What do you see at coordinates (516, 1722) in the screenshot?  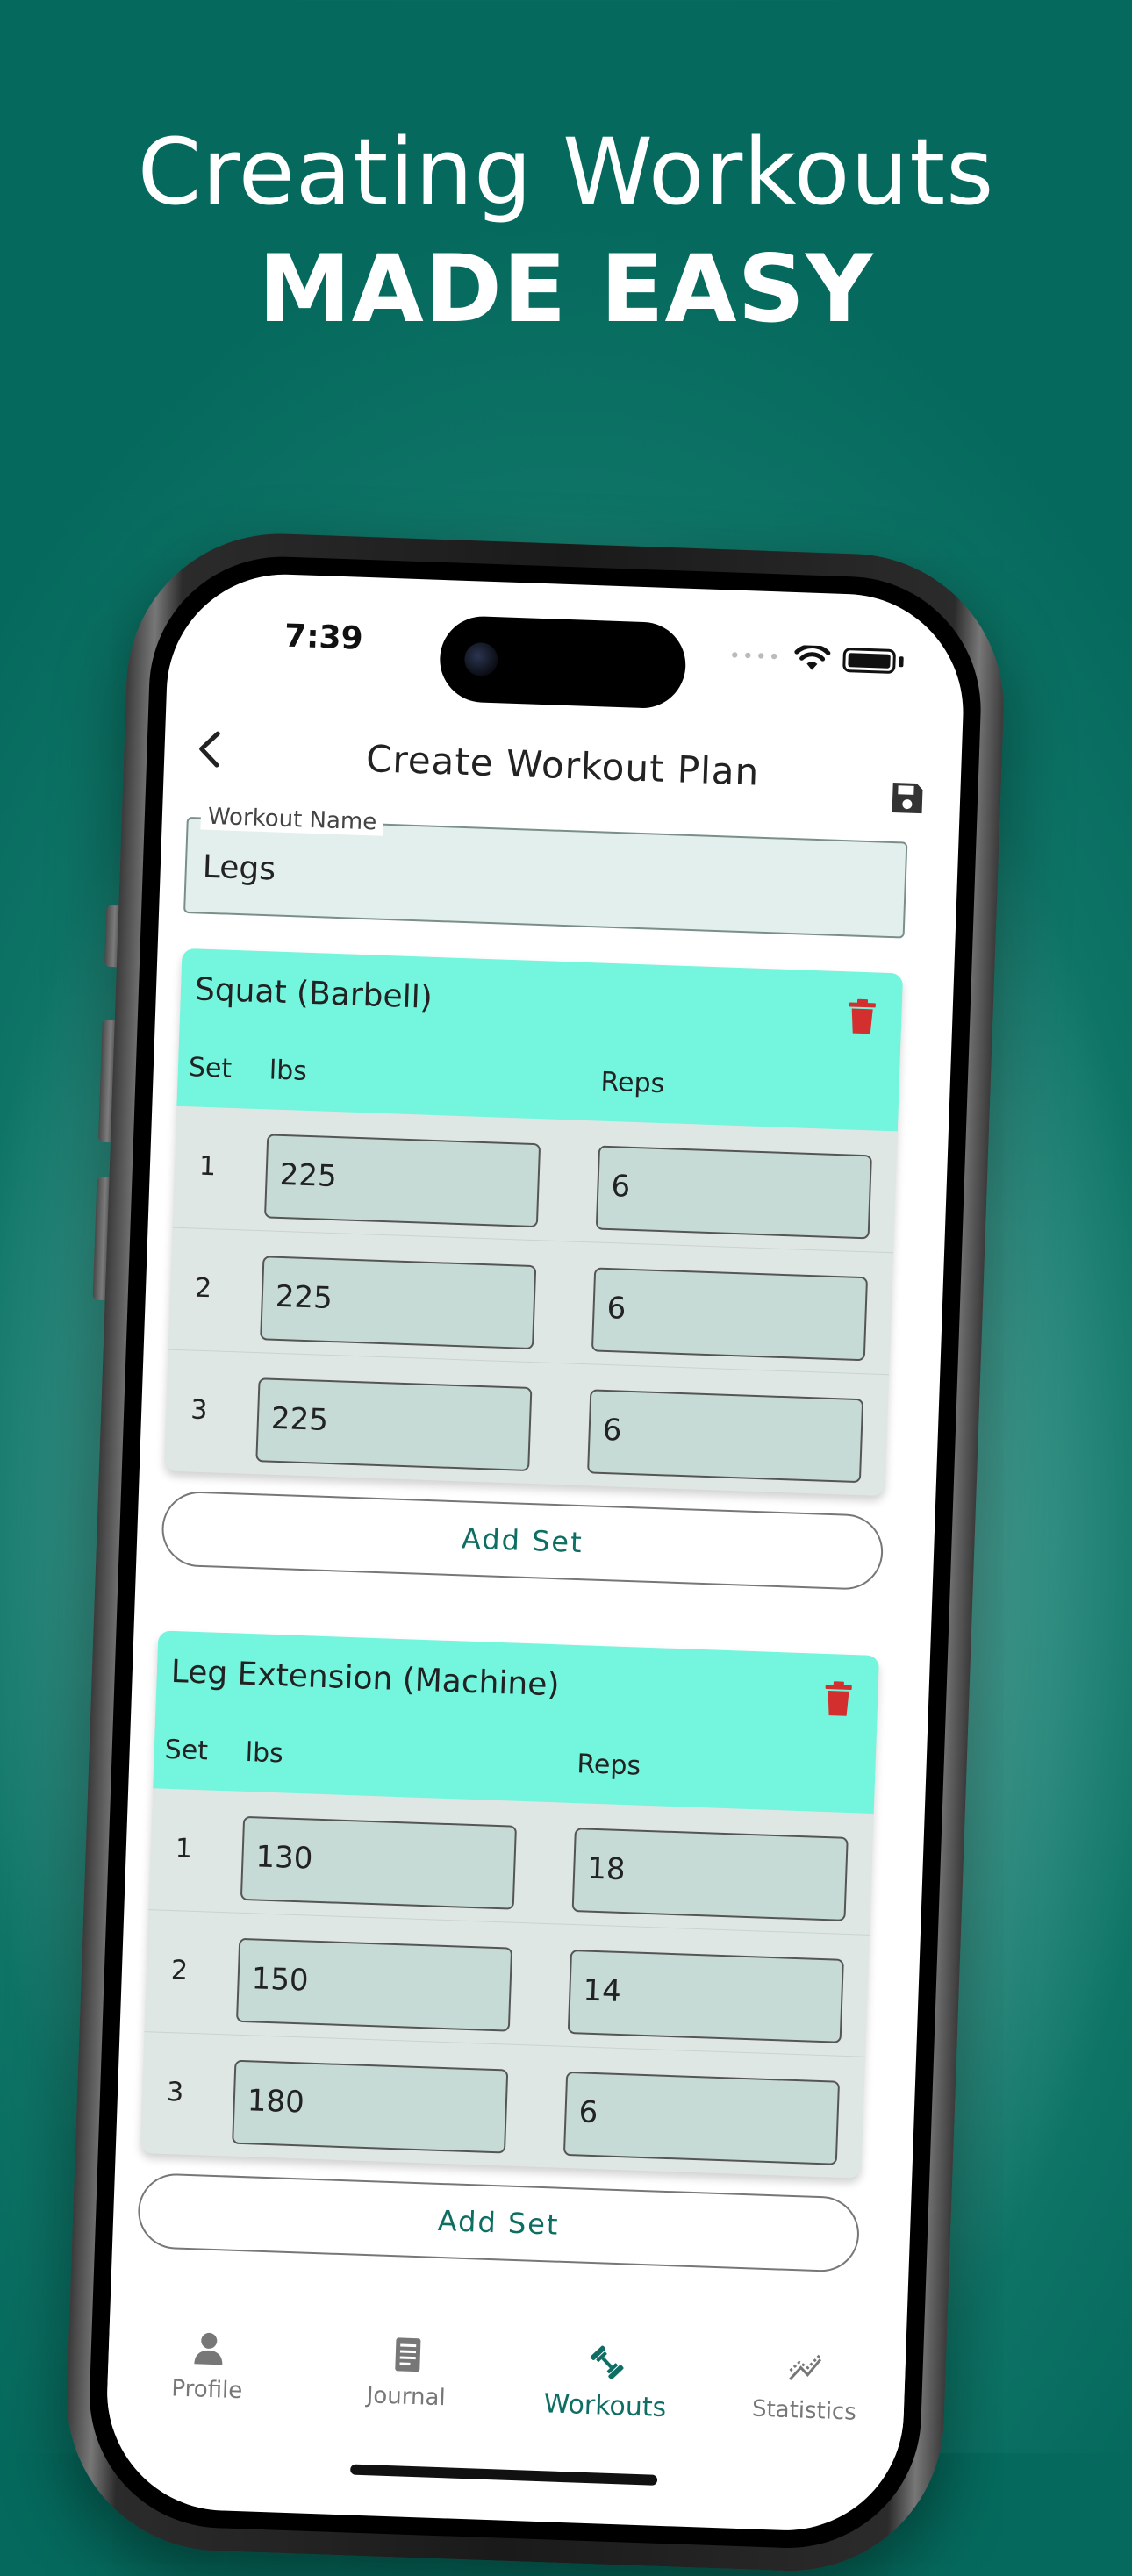 I see `exercise-header: Leg Extension (Machine) Set lbs Reps` at bounding box center [516, 1722].